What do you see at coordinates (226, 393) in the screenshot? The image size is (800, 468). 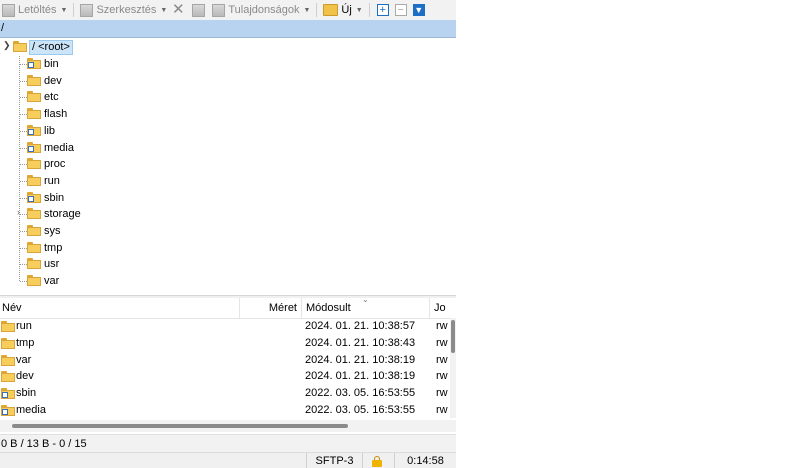 I see `table-row: sbin 2022. 03. 05. 16:53:55 rw` at bounding box center [226, 393].